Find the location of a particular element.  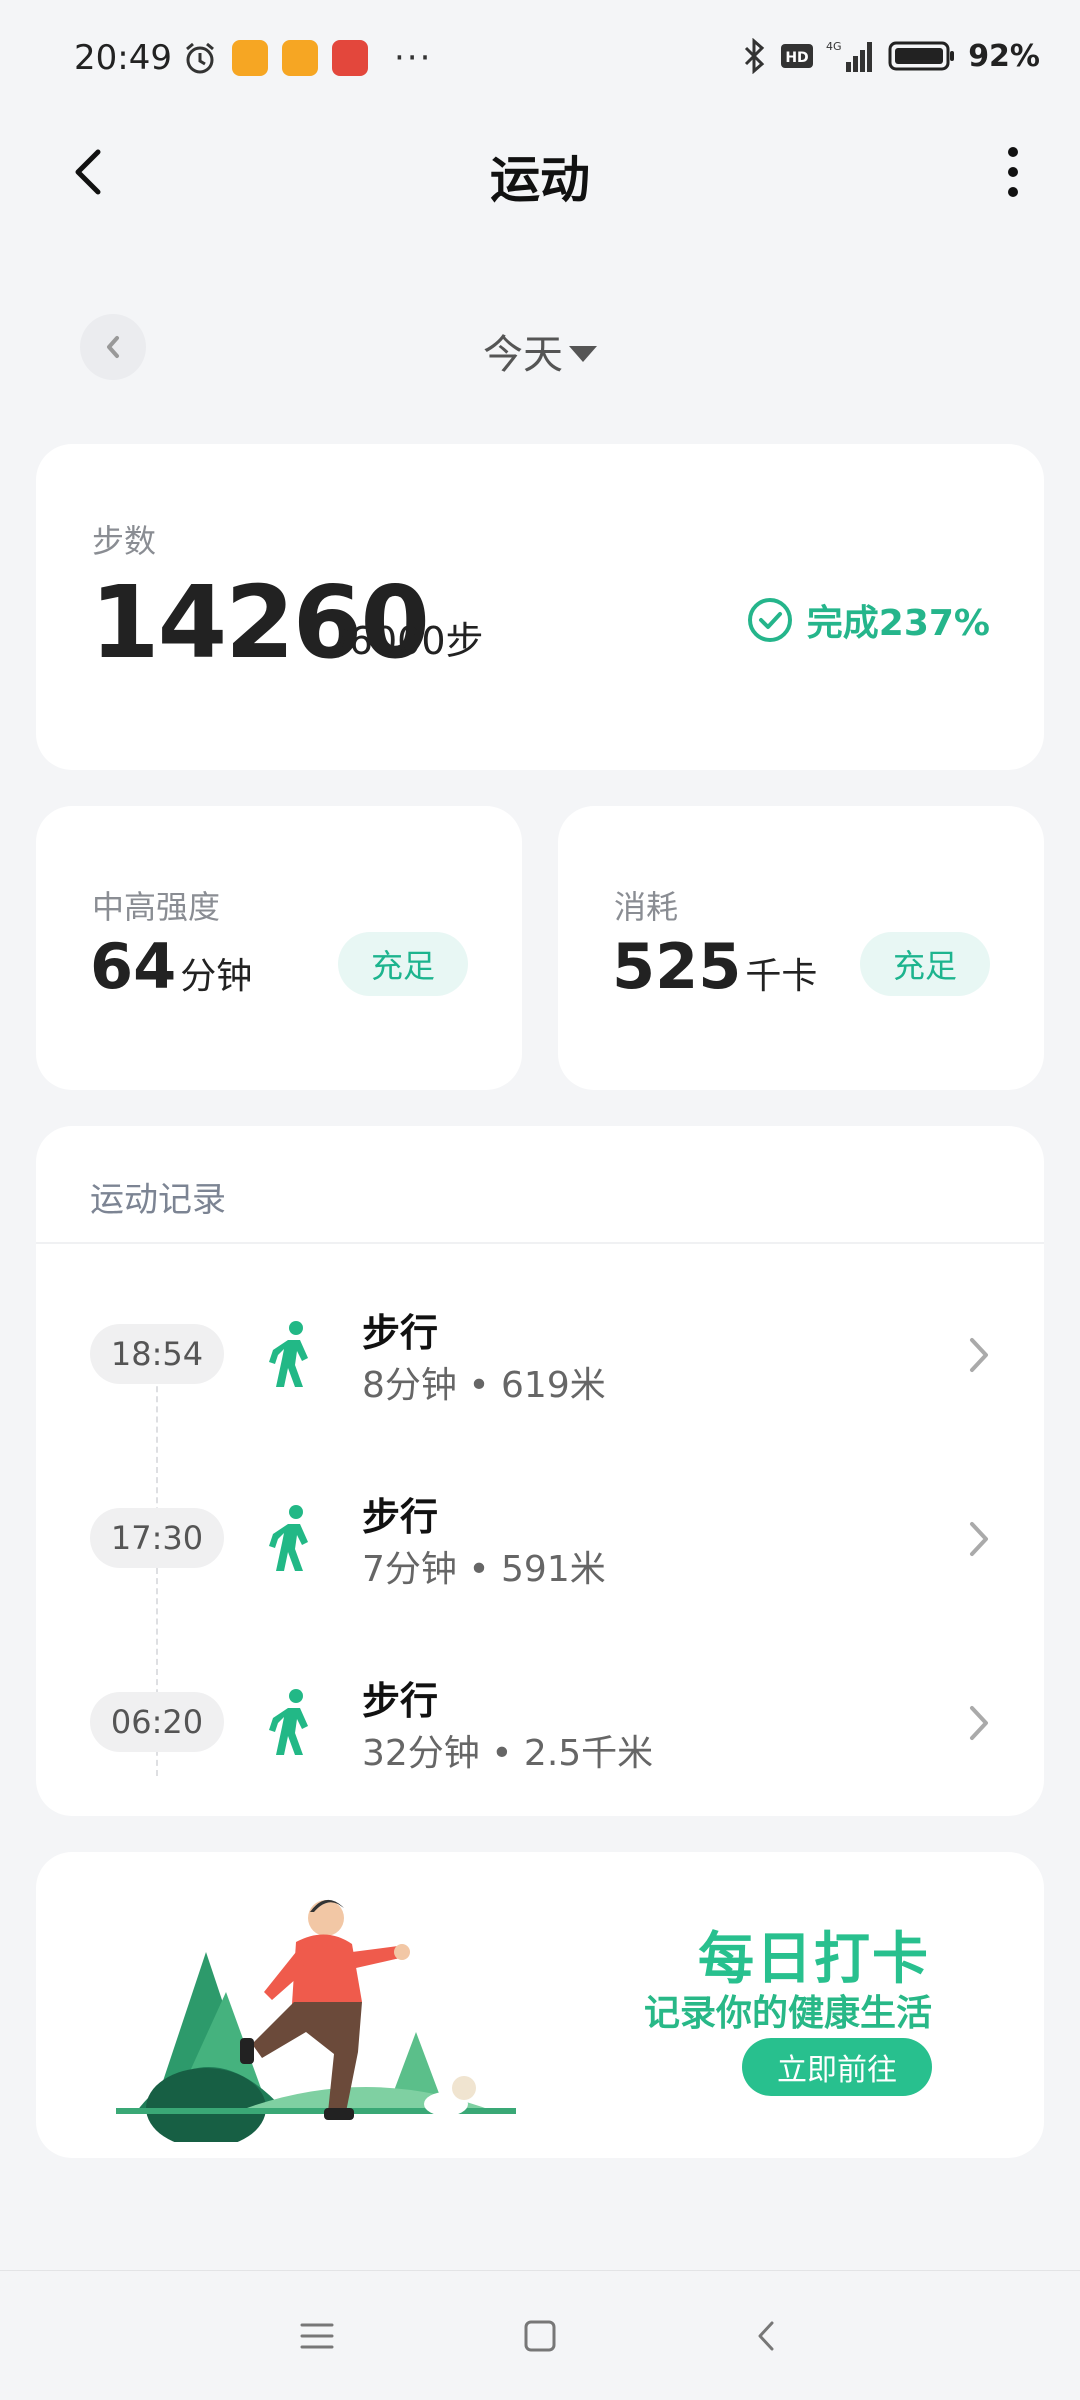

banner-title: 每日打卡 is located at coordinates (814, 1959).